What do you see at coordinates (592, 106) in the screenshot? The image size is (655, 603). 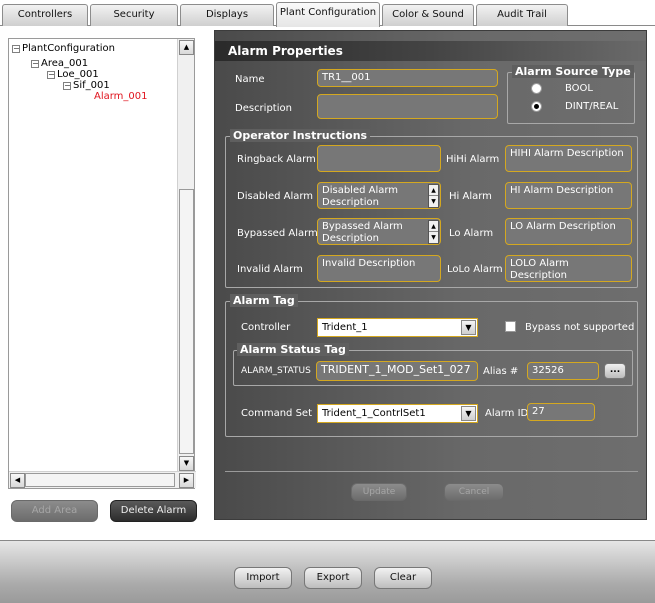 I see `dint-real-label: DINT/REAL` at bounding box center [592, 106].